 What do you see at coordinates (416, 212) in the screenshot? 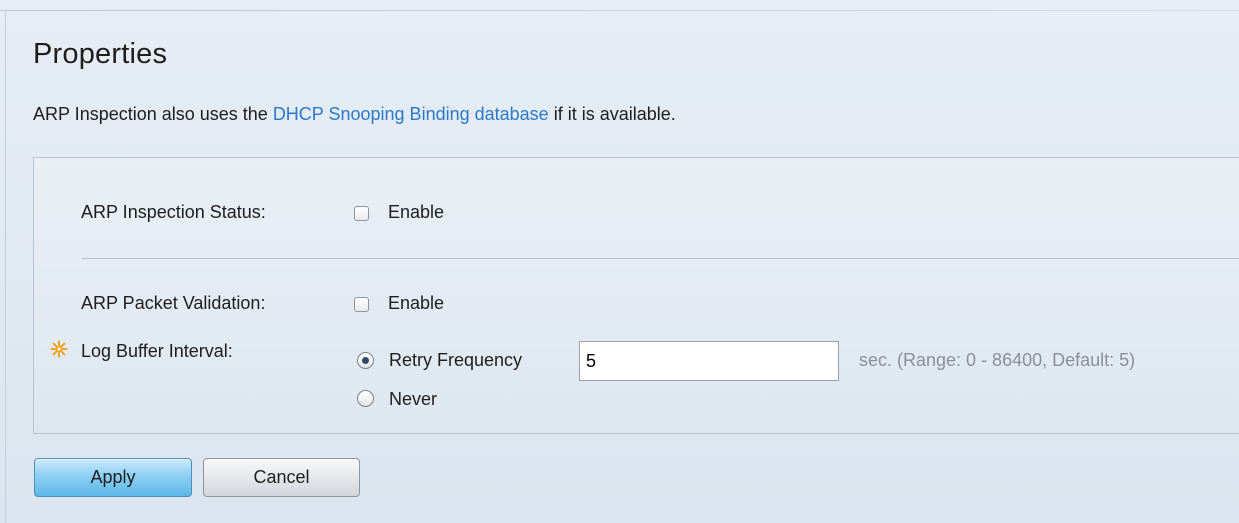
I see `arp-inspection-status-enable-label: Enable` at bounding box center [416, 212].